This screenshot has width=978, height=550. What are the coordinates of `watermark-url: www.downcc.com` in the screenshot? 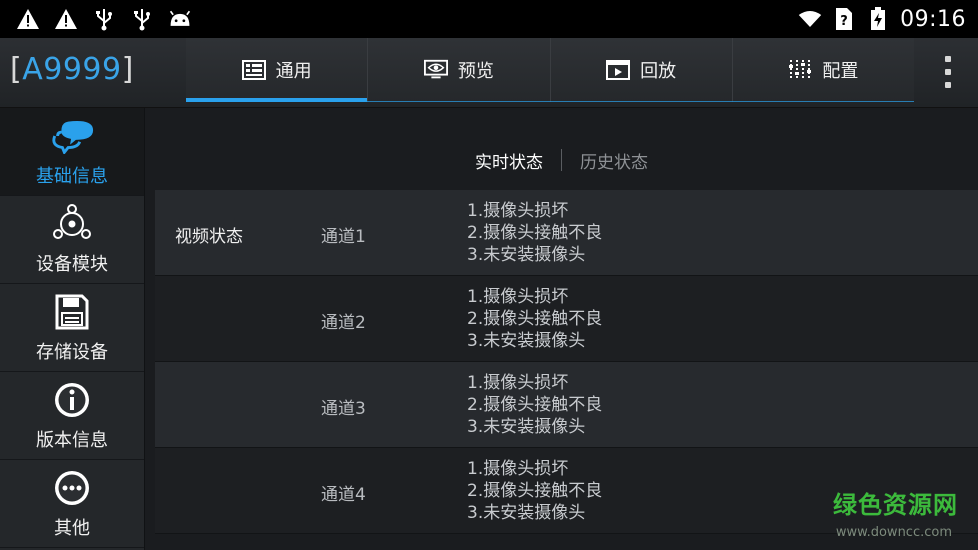 It's located at (893, 532).